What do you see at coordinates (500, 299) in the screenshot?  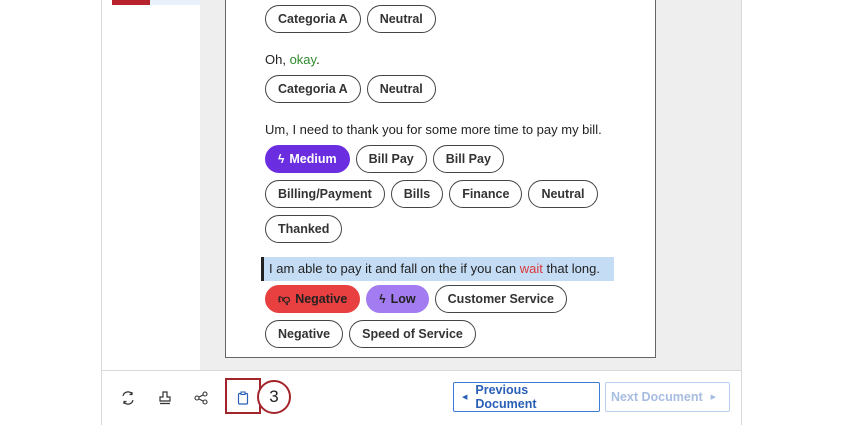 I see `topic-chip: Customer Service` at bounding box center [500, 299].